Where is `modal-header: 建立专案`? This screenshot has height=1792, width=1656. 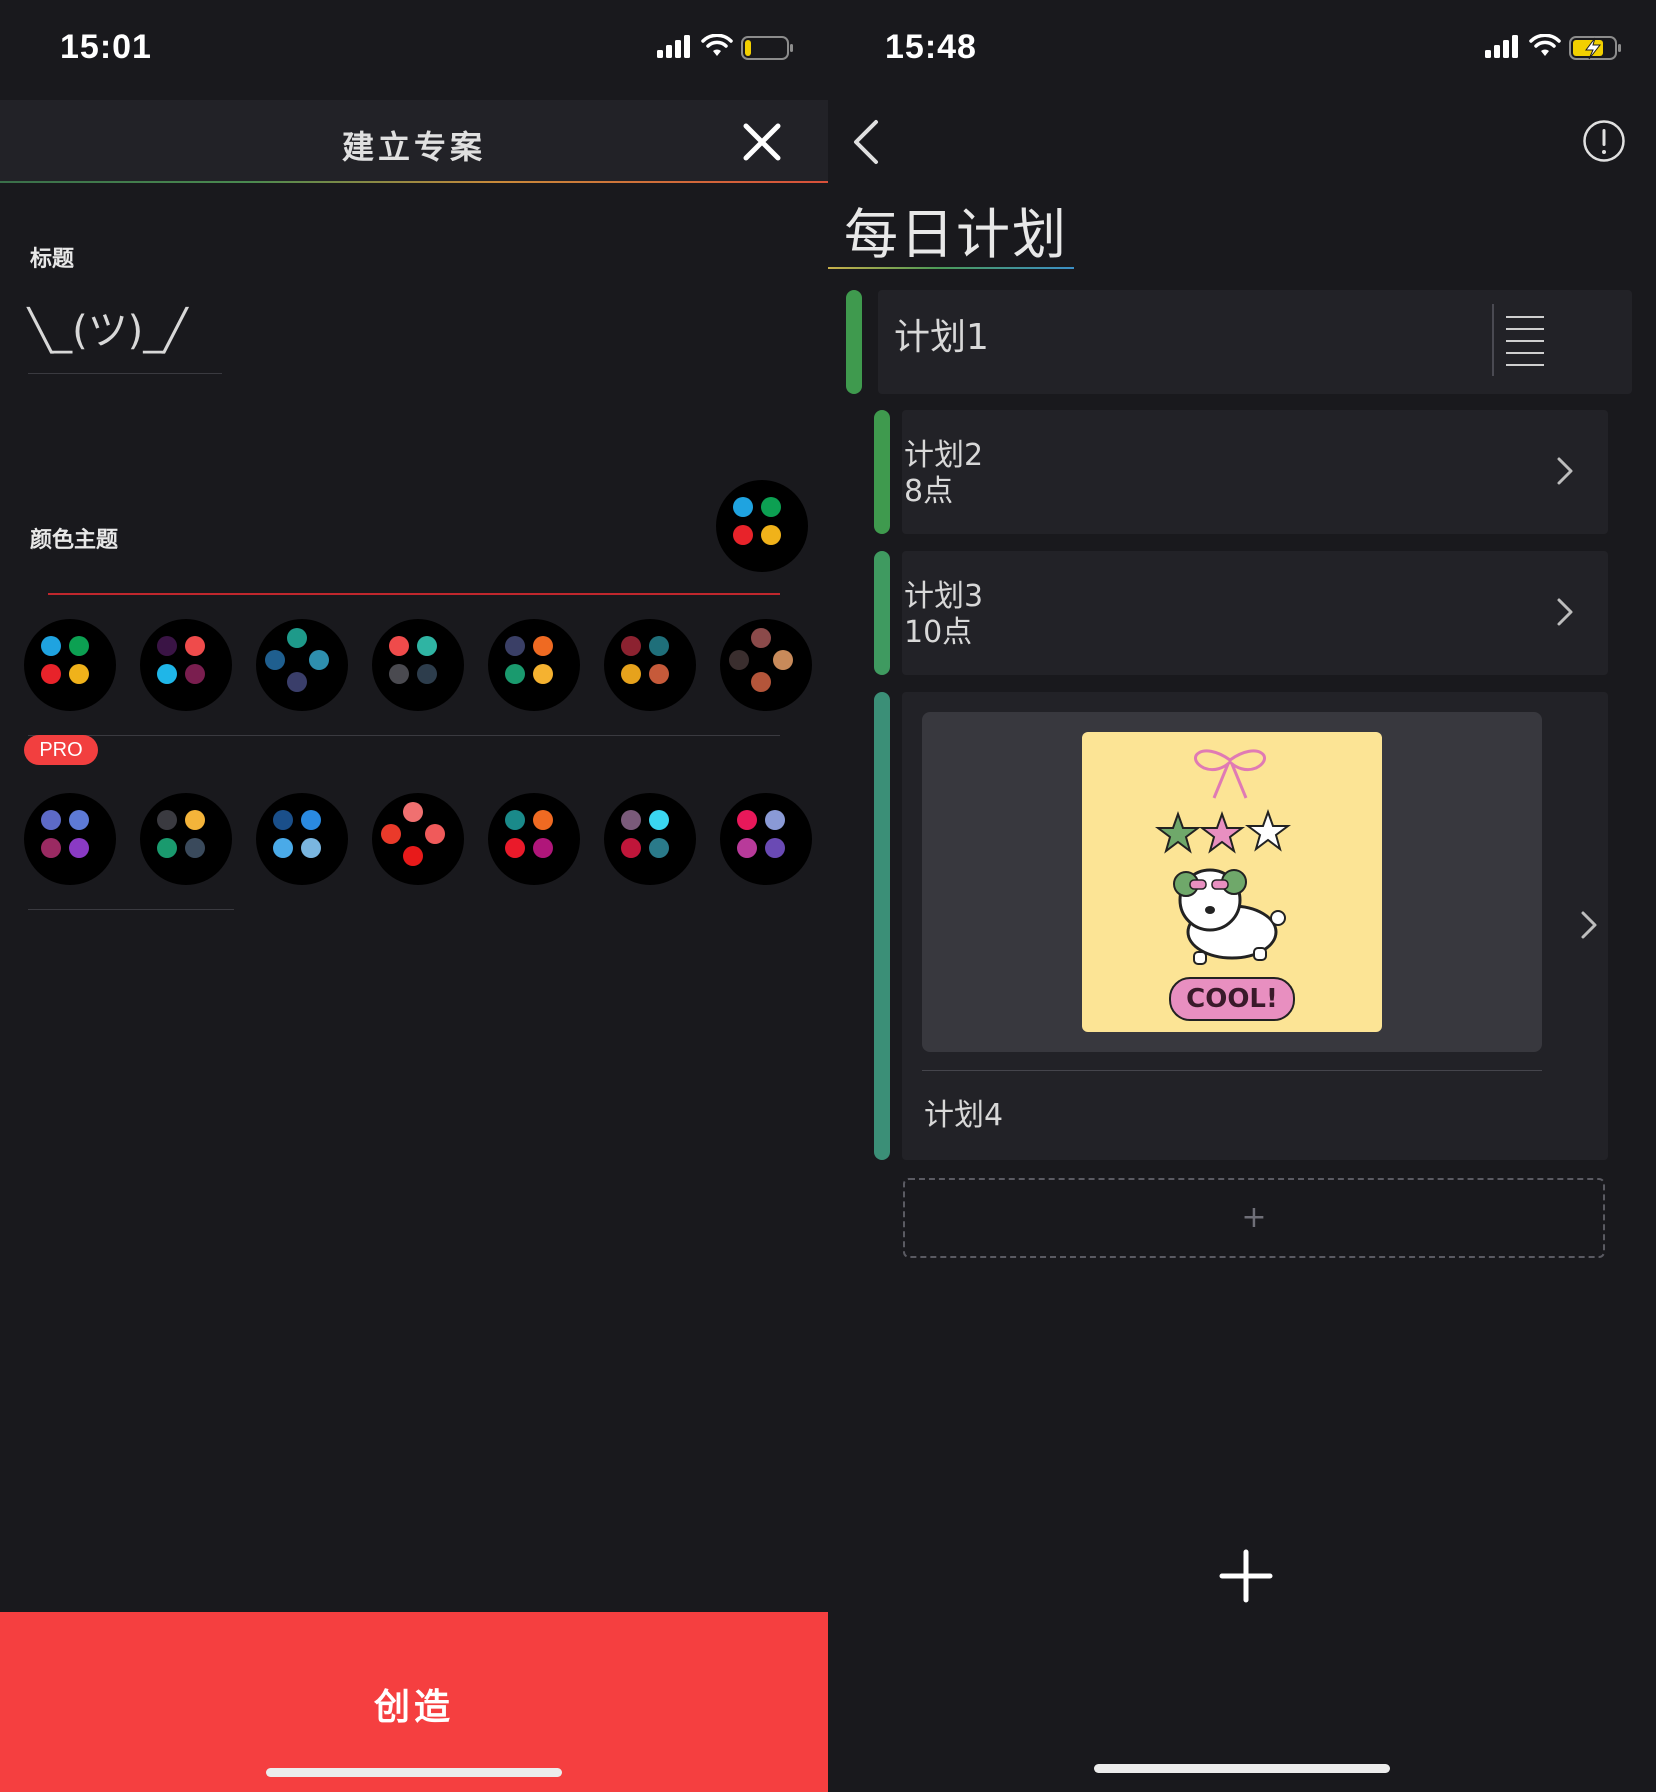
modal-header: 建立专案 is located at coordinates (414, 141).